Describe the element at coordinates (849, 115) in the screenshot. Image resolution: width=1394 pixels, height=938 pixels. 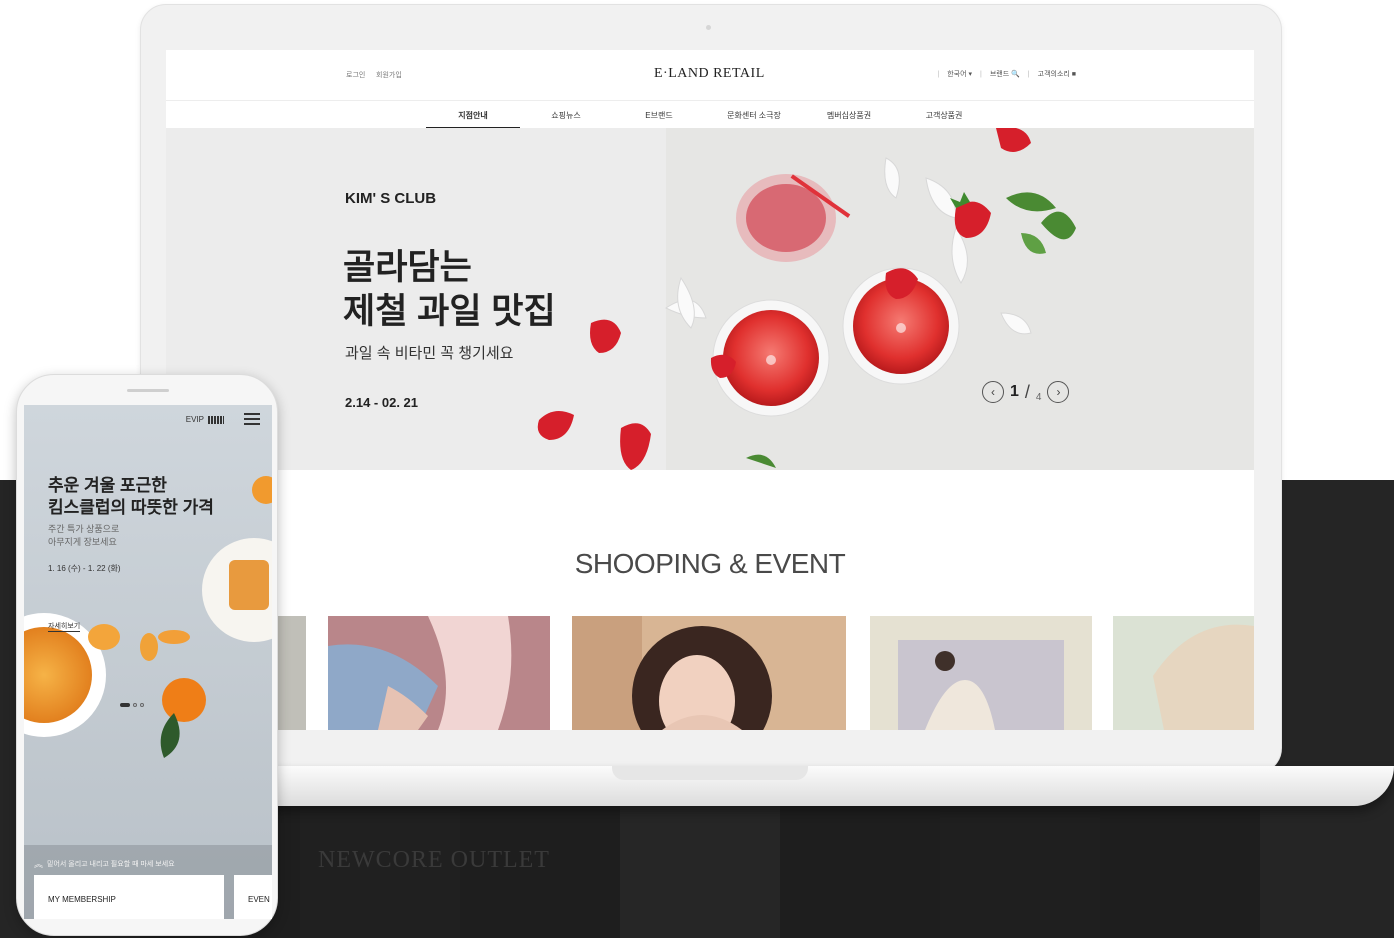
I see `nav-item-membership-voucher: 멤버십상품권` at that location.